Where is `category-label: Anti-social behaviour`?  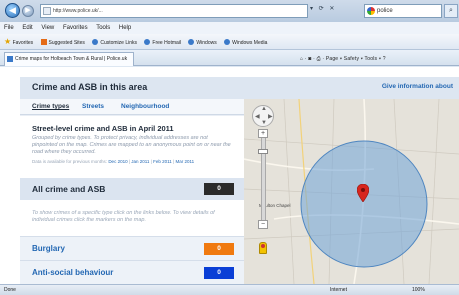 category-label: Anti-social behaviour is located at coordinates (72, 272).